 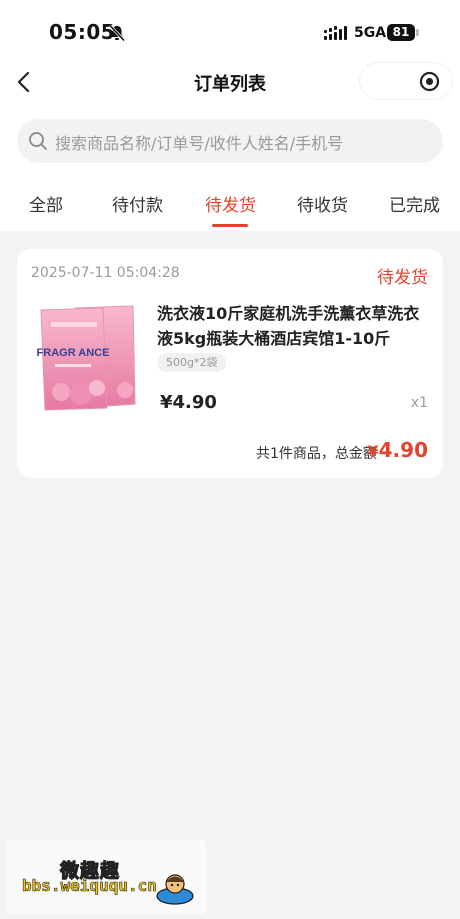 I want to click on product-image-text: FRAGR ANCE, so click(x=73, y=353).